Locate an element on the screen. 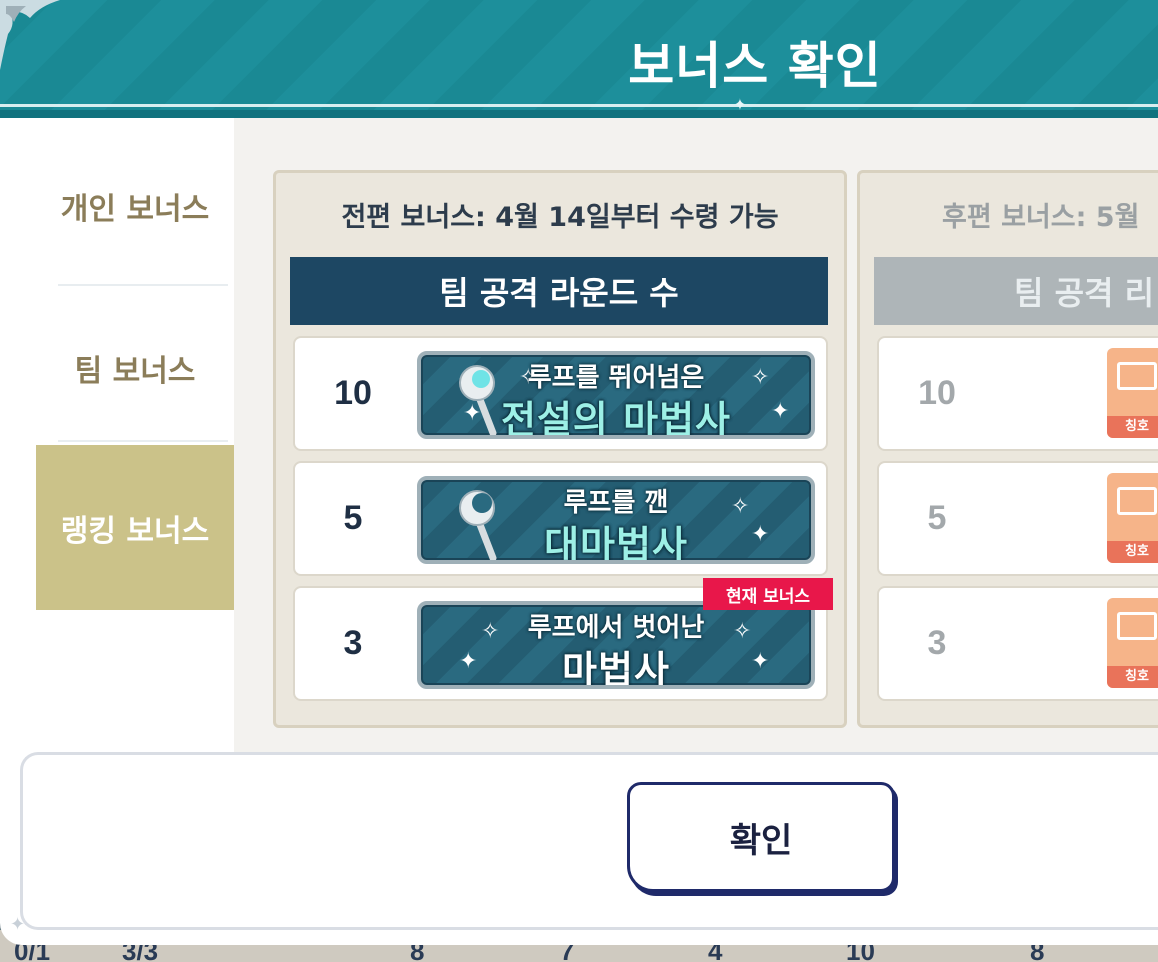 Image resolution: width=1158 pixels, height=962 pixels. sidebar-item-team-bonus: 팀 보너스 is located at coordinates (135, 368).